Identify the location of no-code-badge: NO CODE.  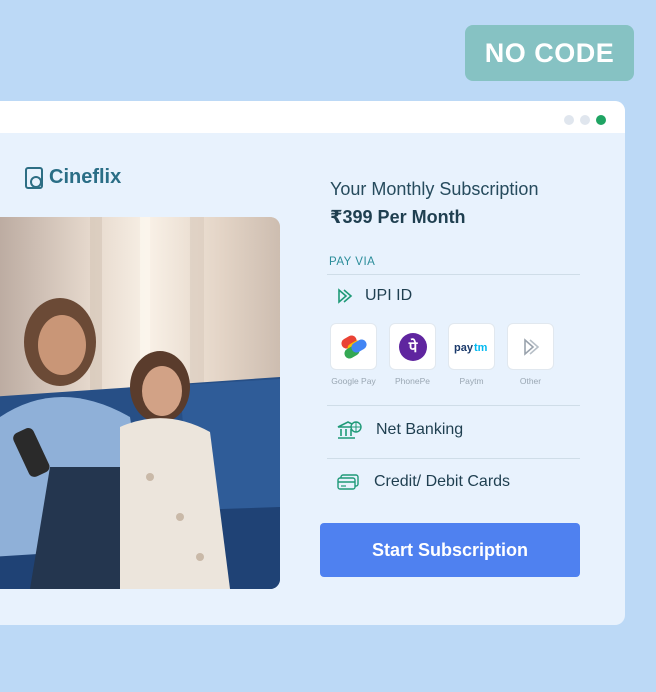
(549, 53).